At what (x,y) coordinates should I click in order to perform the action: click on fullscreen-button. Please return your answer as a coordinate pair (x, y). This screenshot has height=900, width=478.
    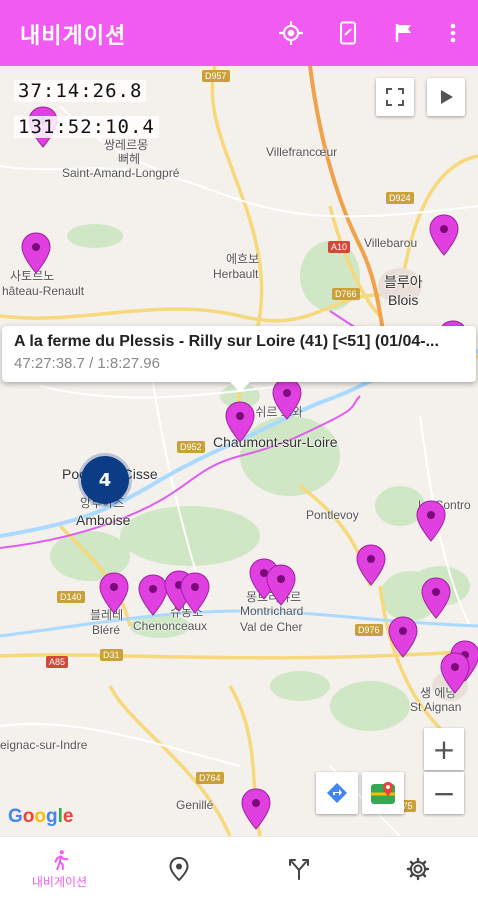
    Looking at the image, I should click on (395, 97).